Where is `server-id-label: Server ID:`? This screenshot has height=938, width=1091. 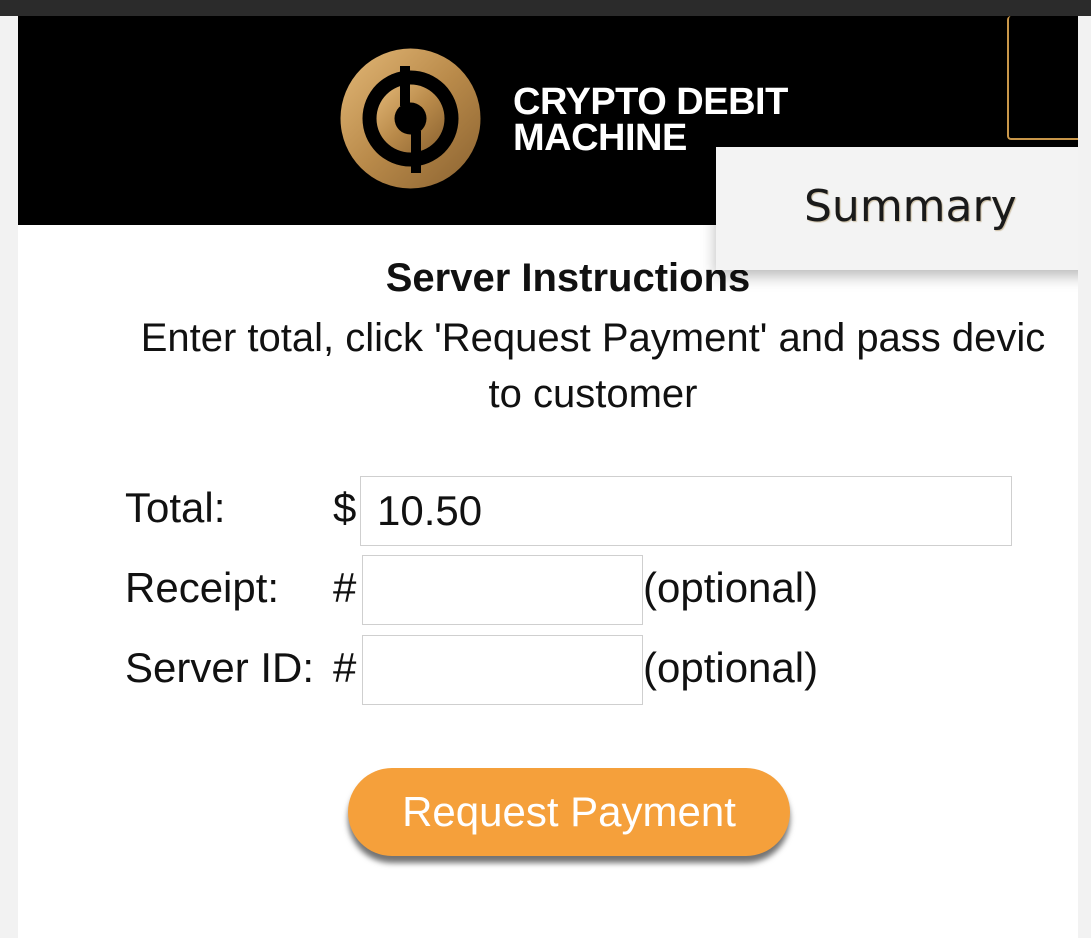
server-id-label: Server ID: is located at coordinates (220, 667).